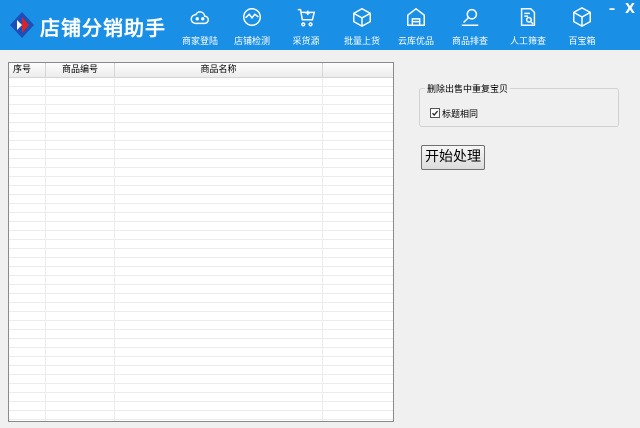 The image size is (640, 428). I want to click on nav-batch-upload: 批量上货, so click(362, 27).